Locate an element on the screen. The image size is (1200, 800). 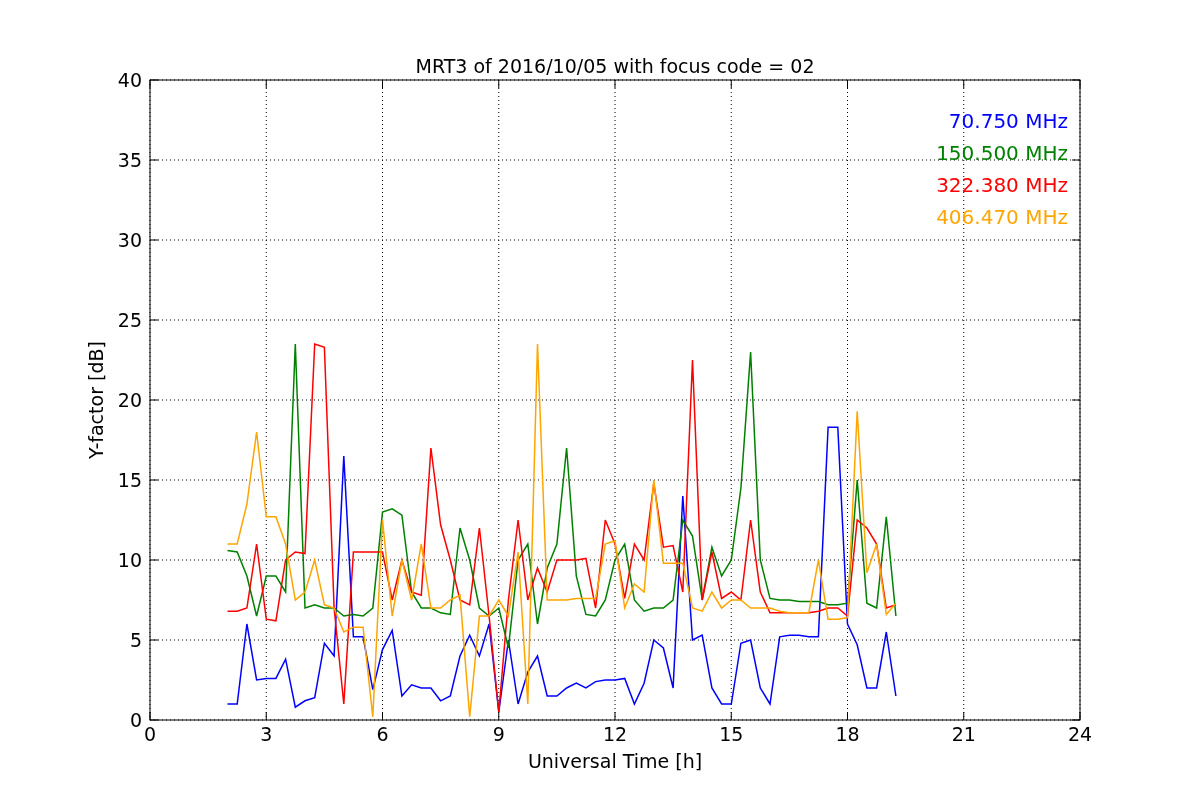
legend-label: 70.750 MHz is located at coordinates (1008, 121).